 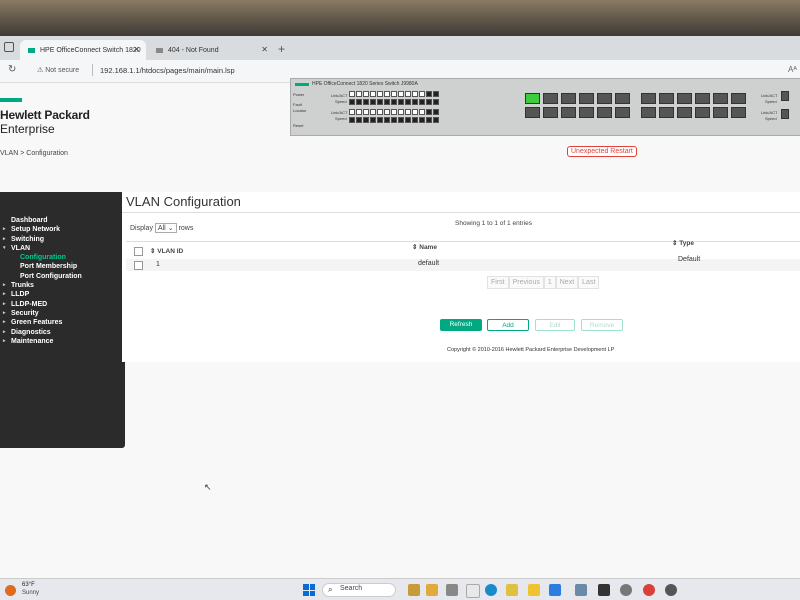 I want to click on sidebar-item-vlan-configuration: Configuration, so click(x=62, y=257).